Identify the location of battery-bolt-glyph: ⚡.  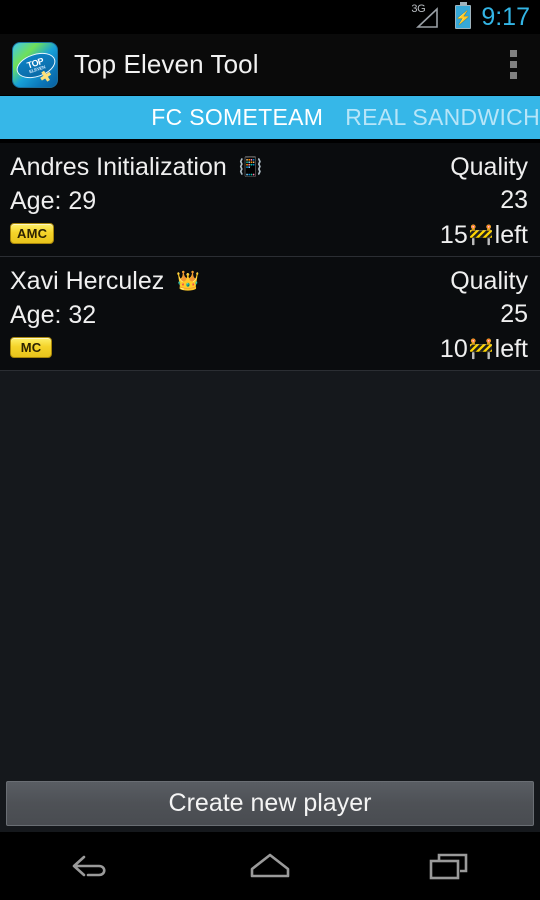
(463, 17).